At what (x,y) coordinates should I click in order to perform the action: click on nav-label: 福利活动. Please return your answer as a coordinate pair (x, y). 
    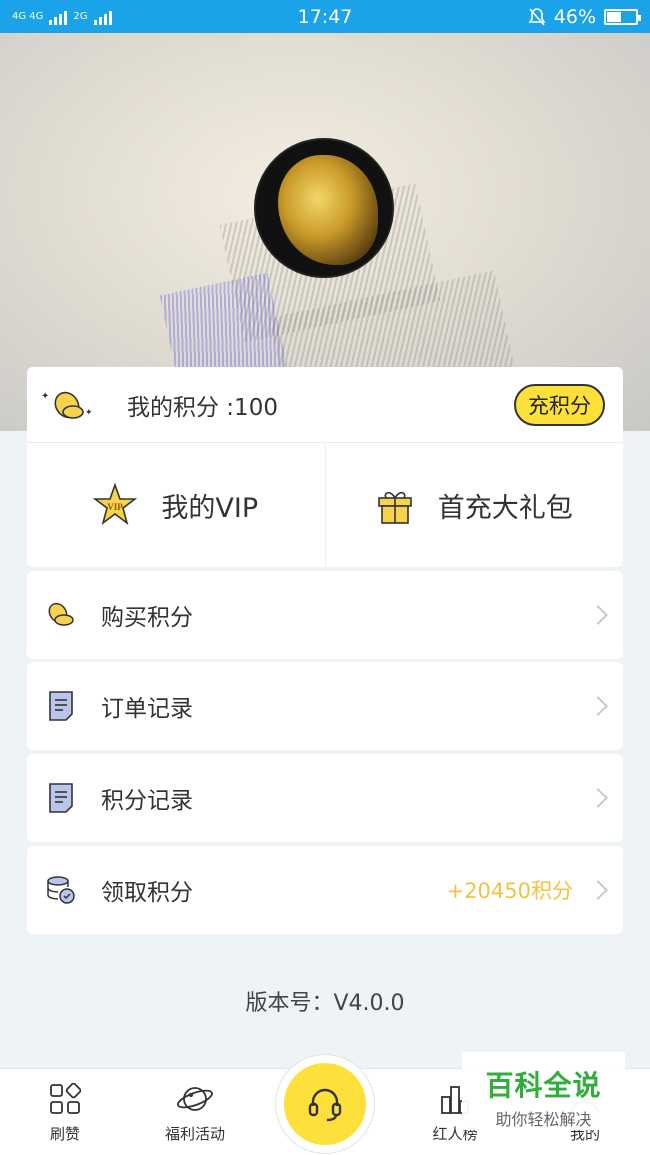
    Looking at the image, I should click on (194, 1134).